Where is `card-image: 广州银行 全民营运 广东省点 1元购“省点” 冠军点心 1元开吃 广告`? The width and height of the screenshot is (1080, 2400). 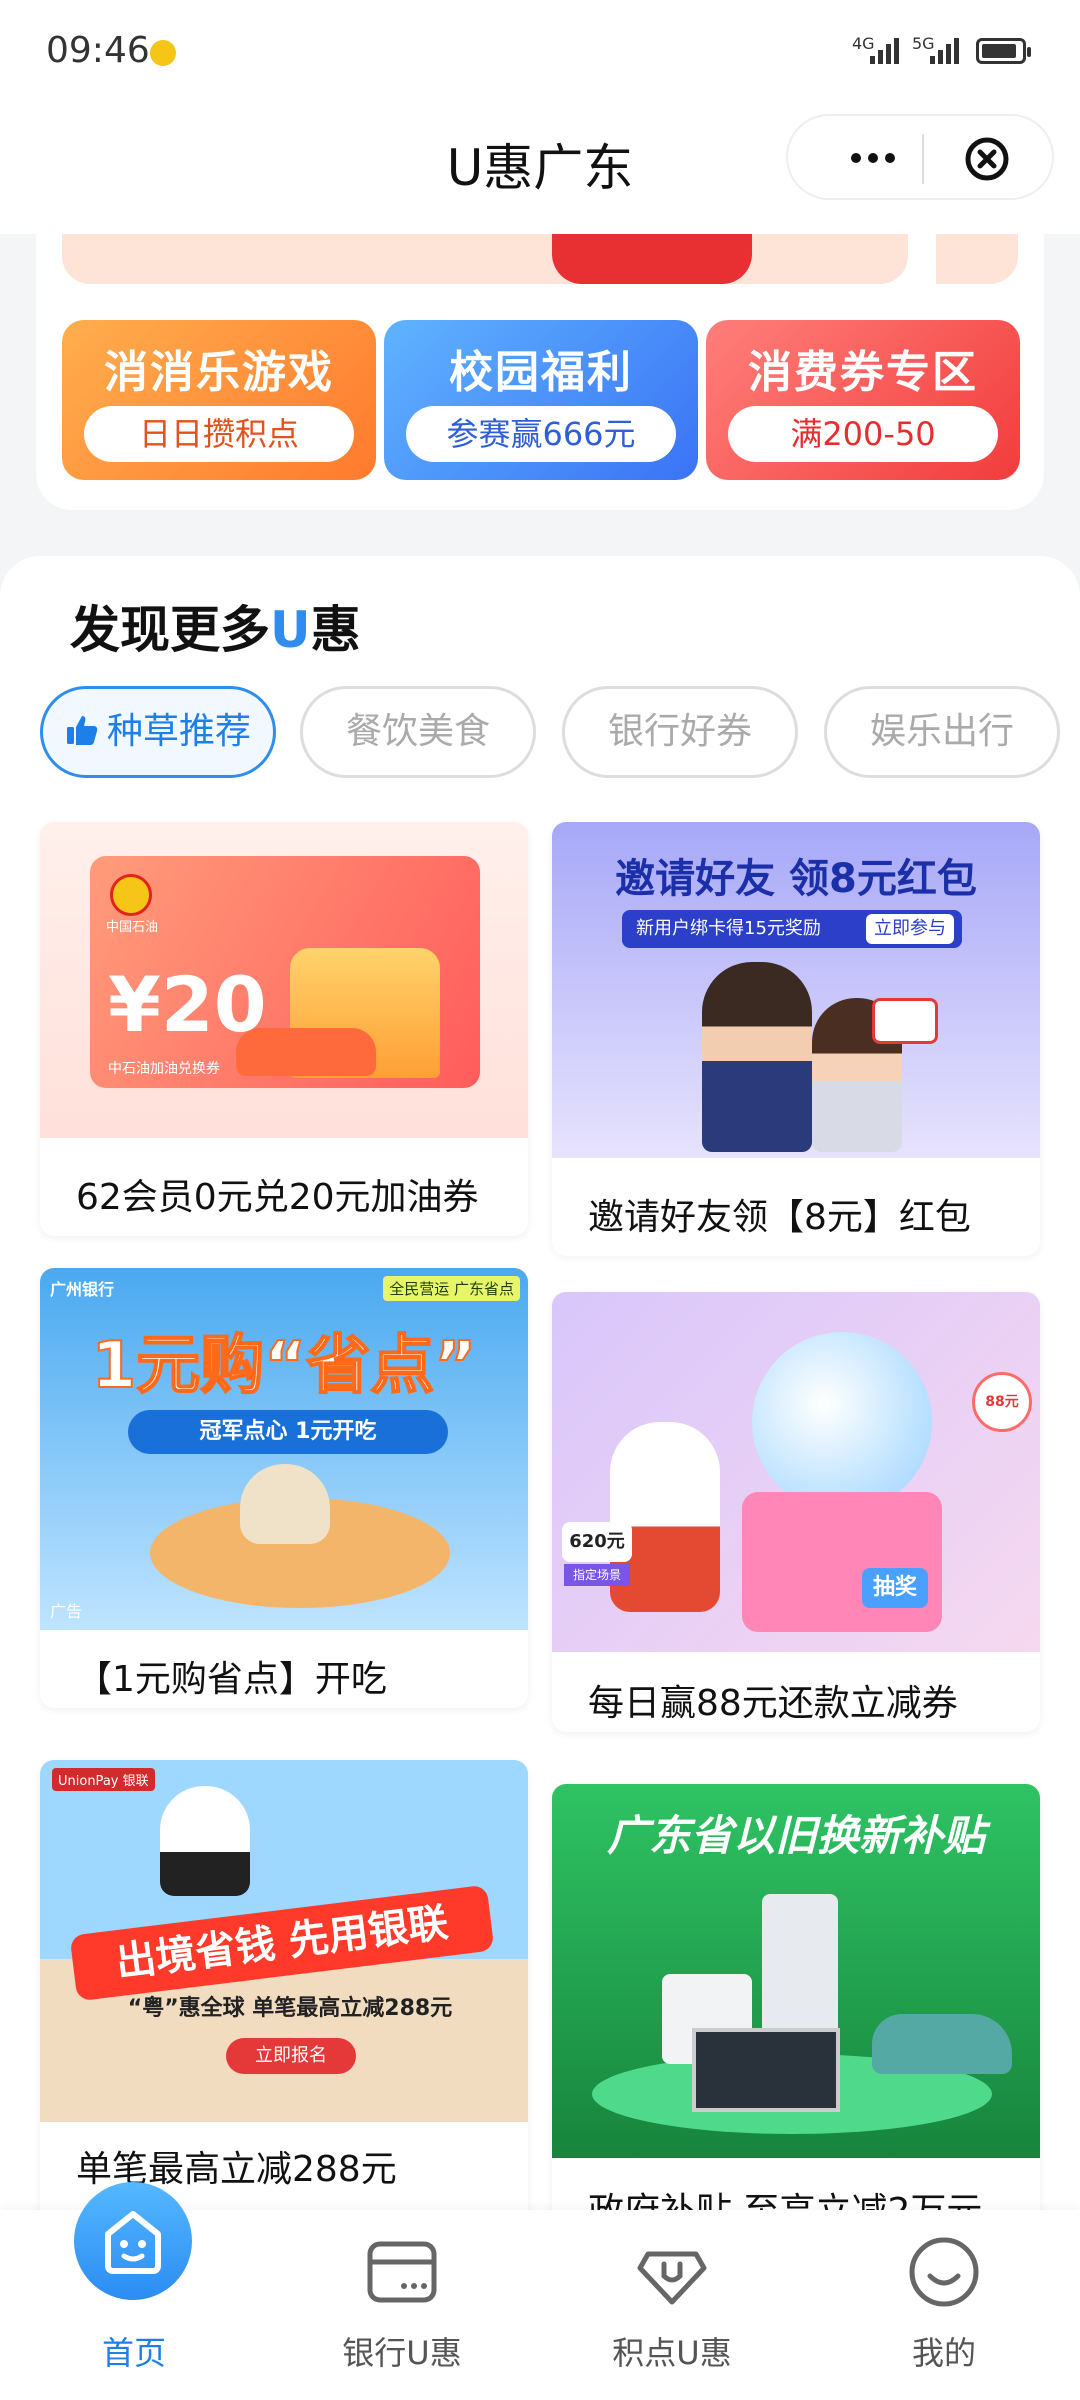 card-image: 广州银行 全民营运 广东省点 1元购“省点” 冠军点心 1元开吃 广告 is located at coordinates (284, 1449).